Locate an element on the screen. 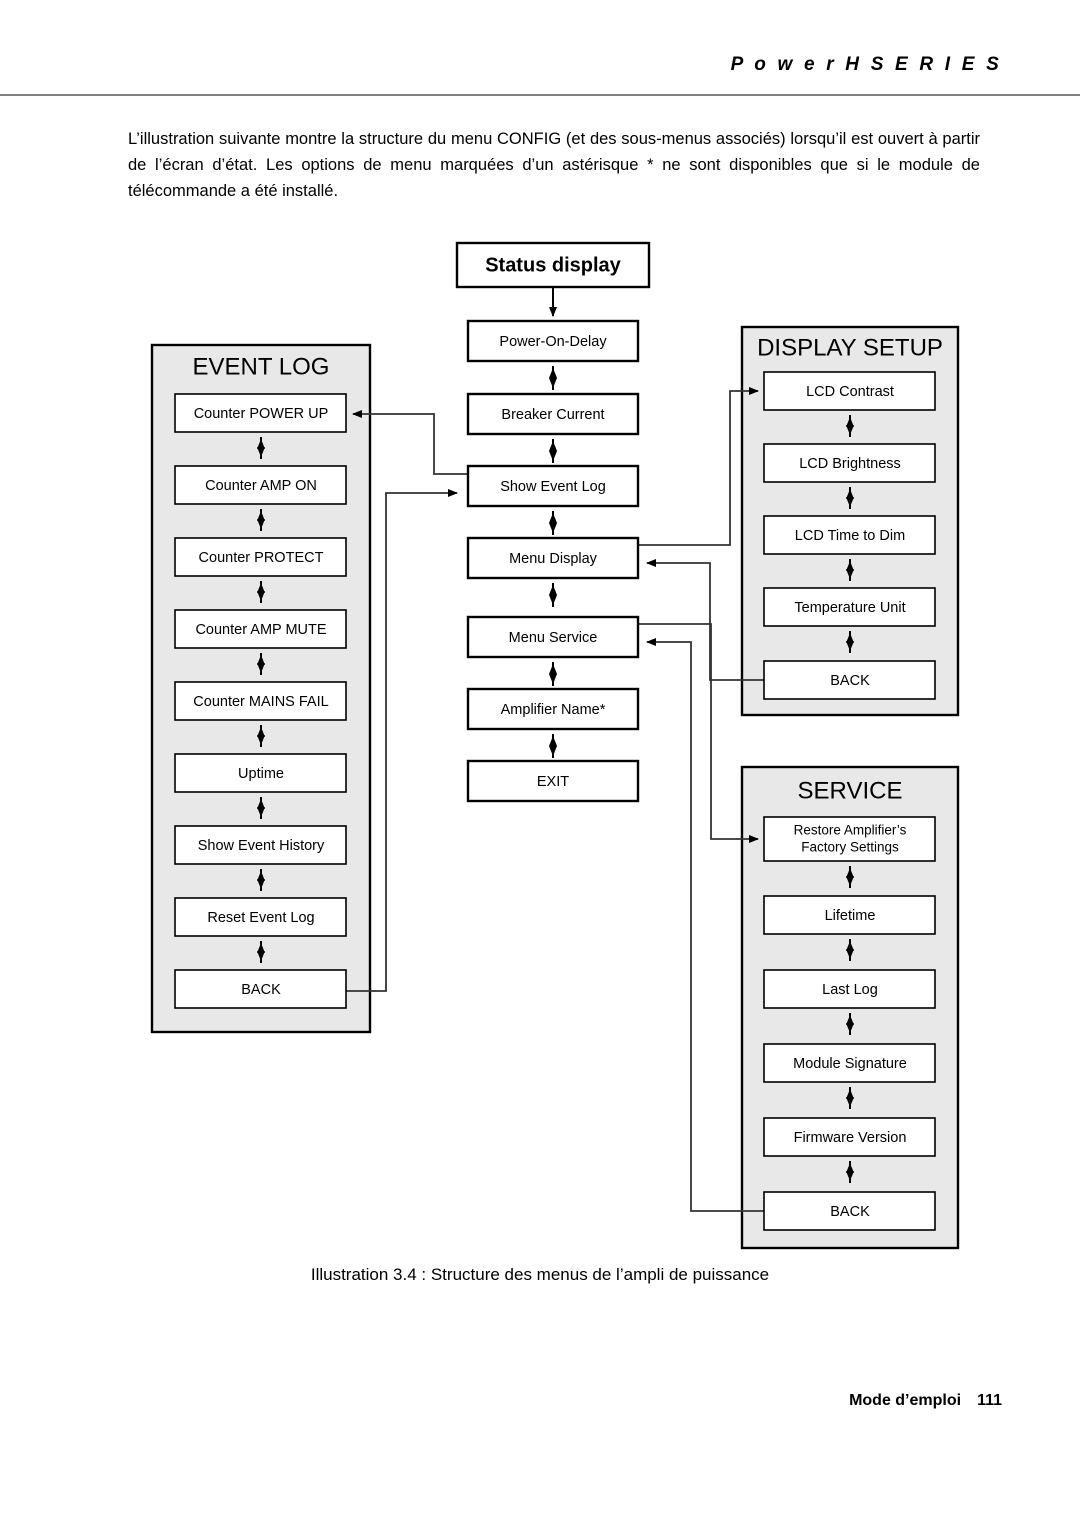  node-status-display-label: Status display is located at coordinates (553, 265).